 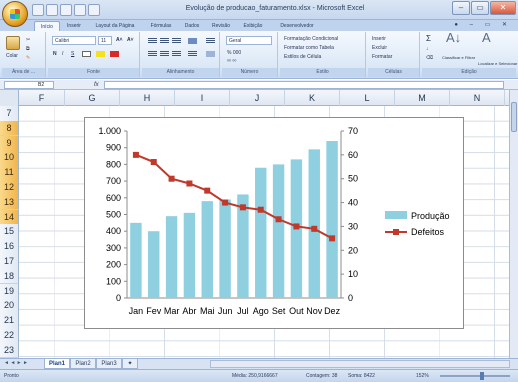 I want to click on insert-sheet-icon: ✦, so click(x=130, y=364).